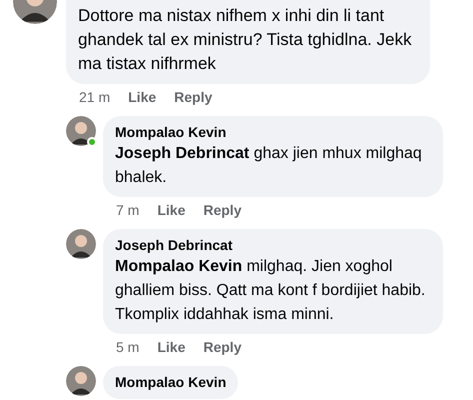  What do you see at coordinates (269, 166) in the screenshot?
I see `comment-text: Joseph Debrincat ghax jien mhux milghaq bhalek.` at bounding box center [269, 166].